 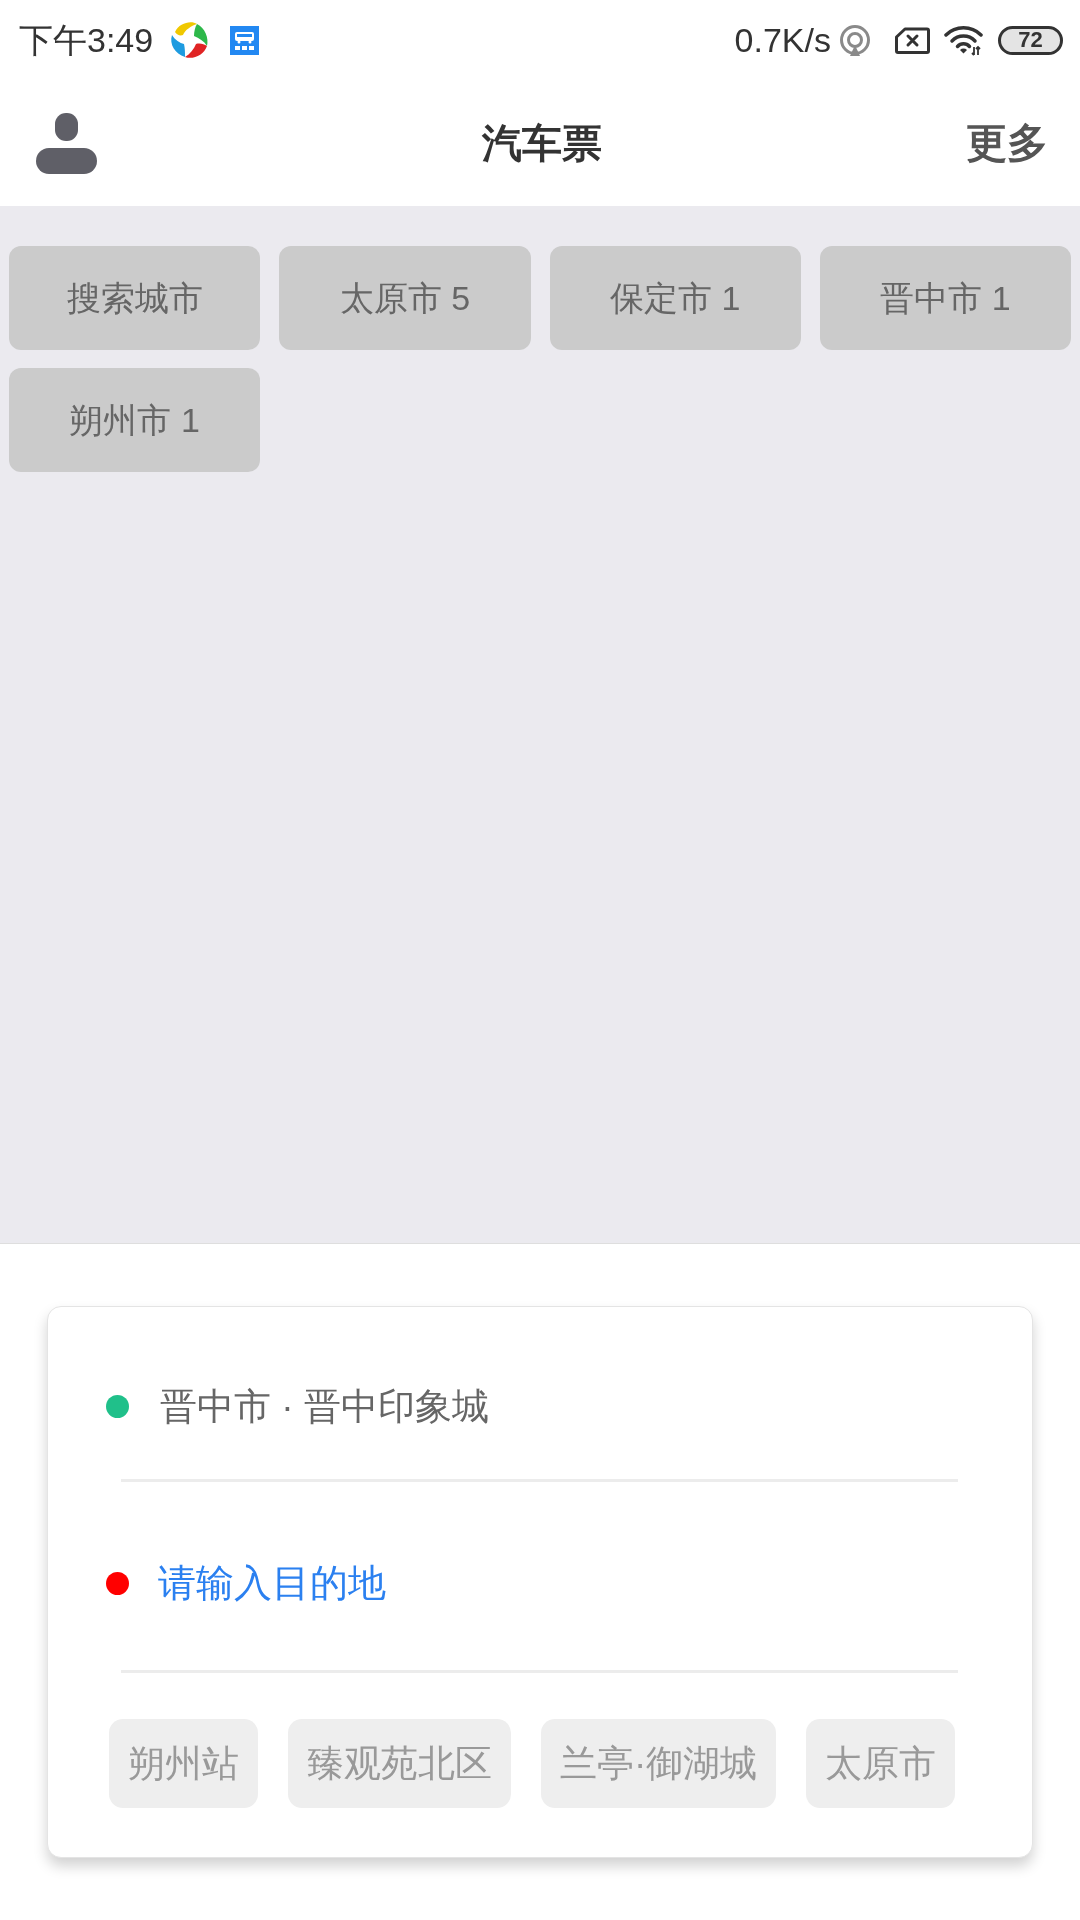 What do you see at coordinates (135, 298) in the screenshot?
I see `city-chip: 搜索城市` at bounding box center [135, 298].